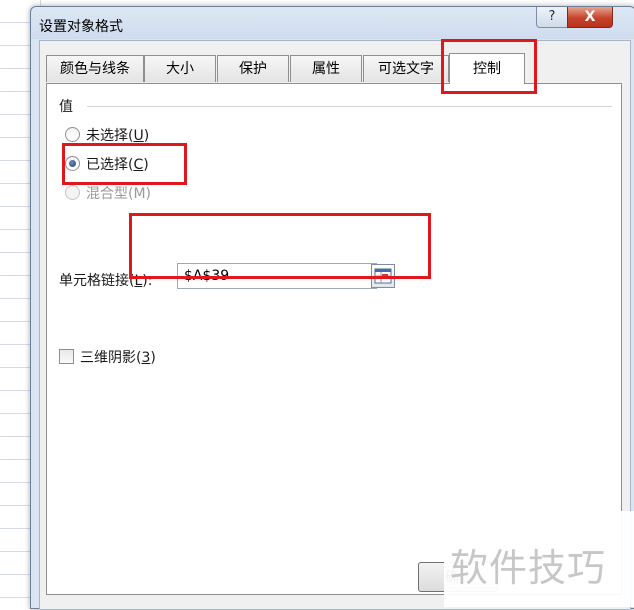 The width and height of the screenshot is (634, 610). Describe the element at coordinates (95, 68) in the screenshot. I see `tab-colors-lines: 颜色与线条` at that location.